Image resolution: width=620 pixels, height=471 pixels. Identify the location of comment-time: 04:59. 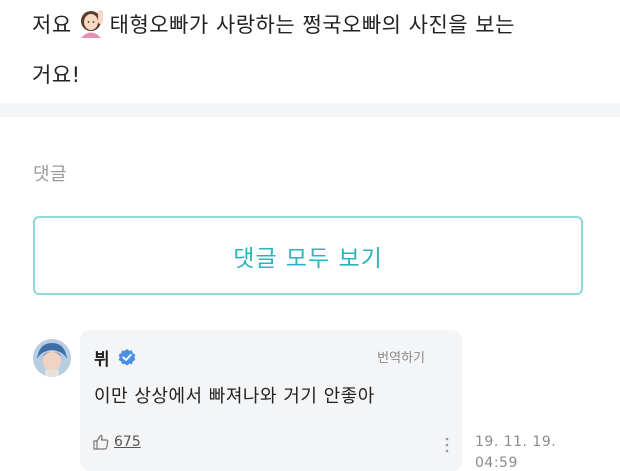
(496, 463).